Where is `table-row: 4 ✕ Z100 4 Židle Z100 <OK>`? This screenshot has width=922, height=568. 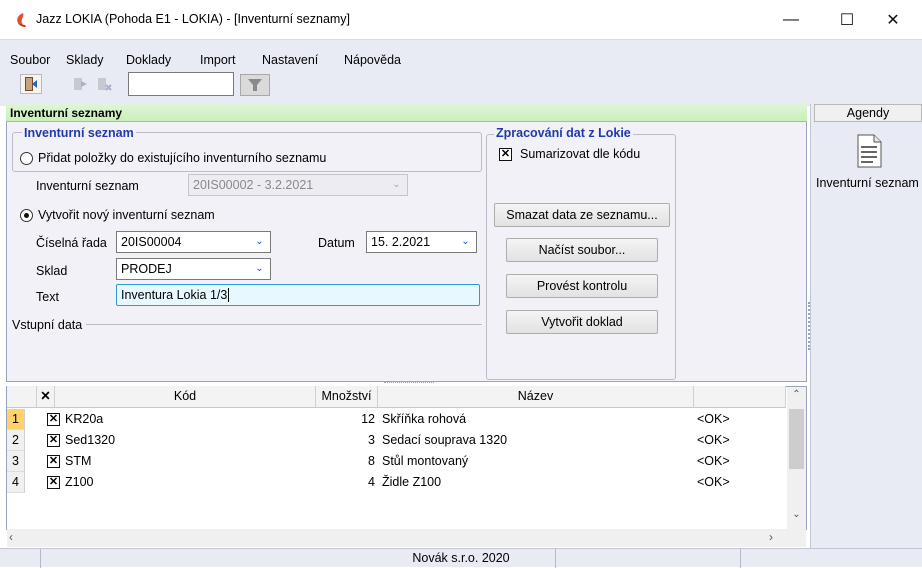 table-row: 4 ✕ Z100 4 Židle Z100 <OK> is located at coordinates (397, 482).